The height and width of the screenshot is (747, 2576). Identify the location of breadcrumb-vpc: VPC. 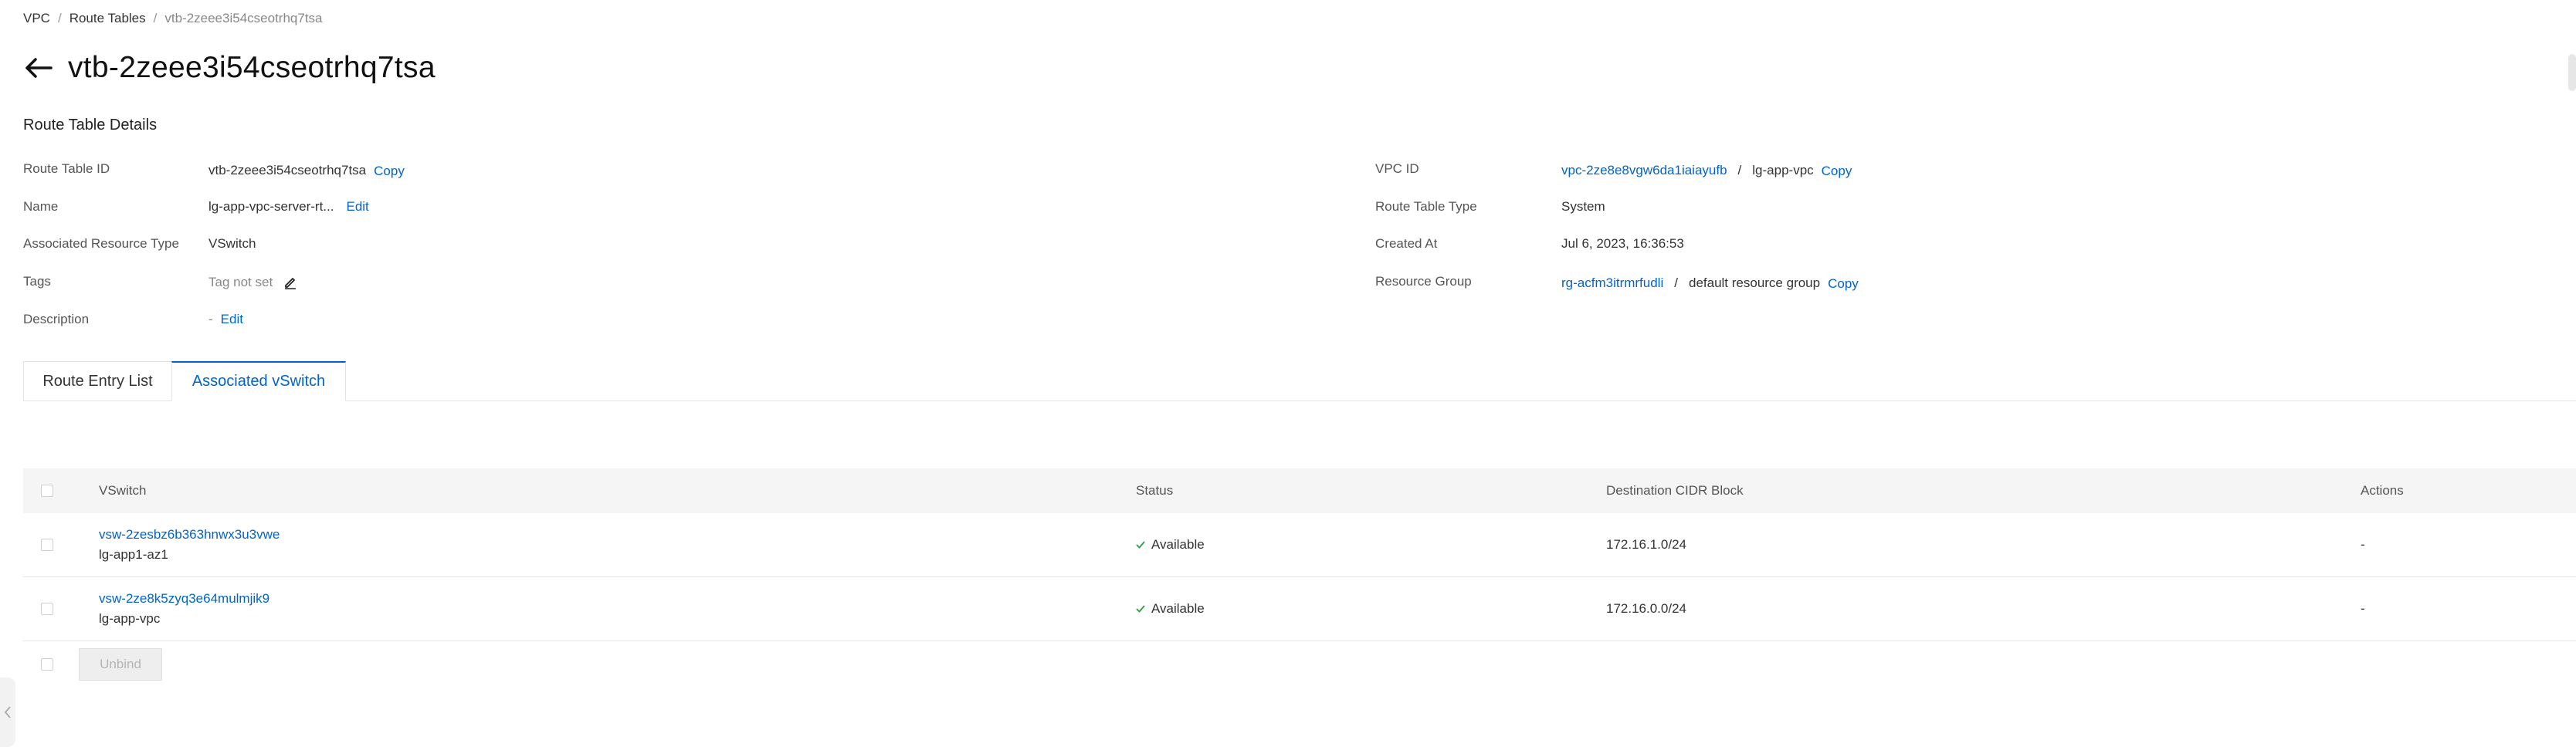
(36, 18).